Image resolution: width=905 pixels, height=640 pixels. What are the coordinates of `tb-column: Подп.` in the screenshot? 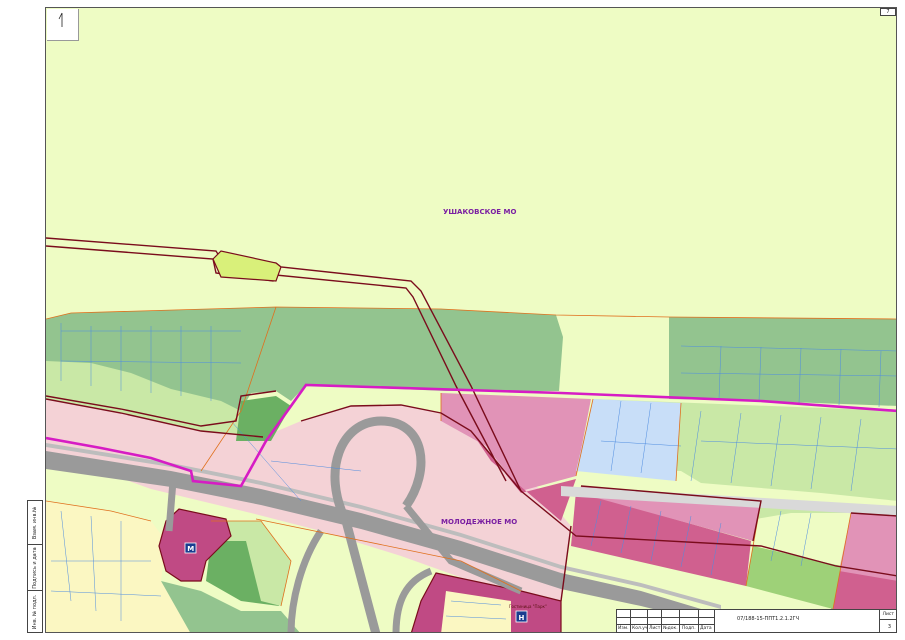 It's located at (689, 621).